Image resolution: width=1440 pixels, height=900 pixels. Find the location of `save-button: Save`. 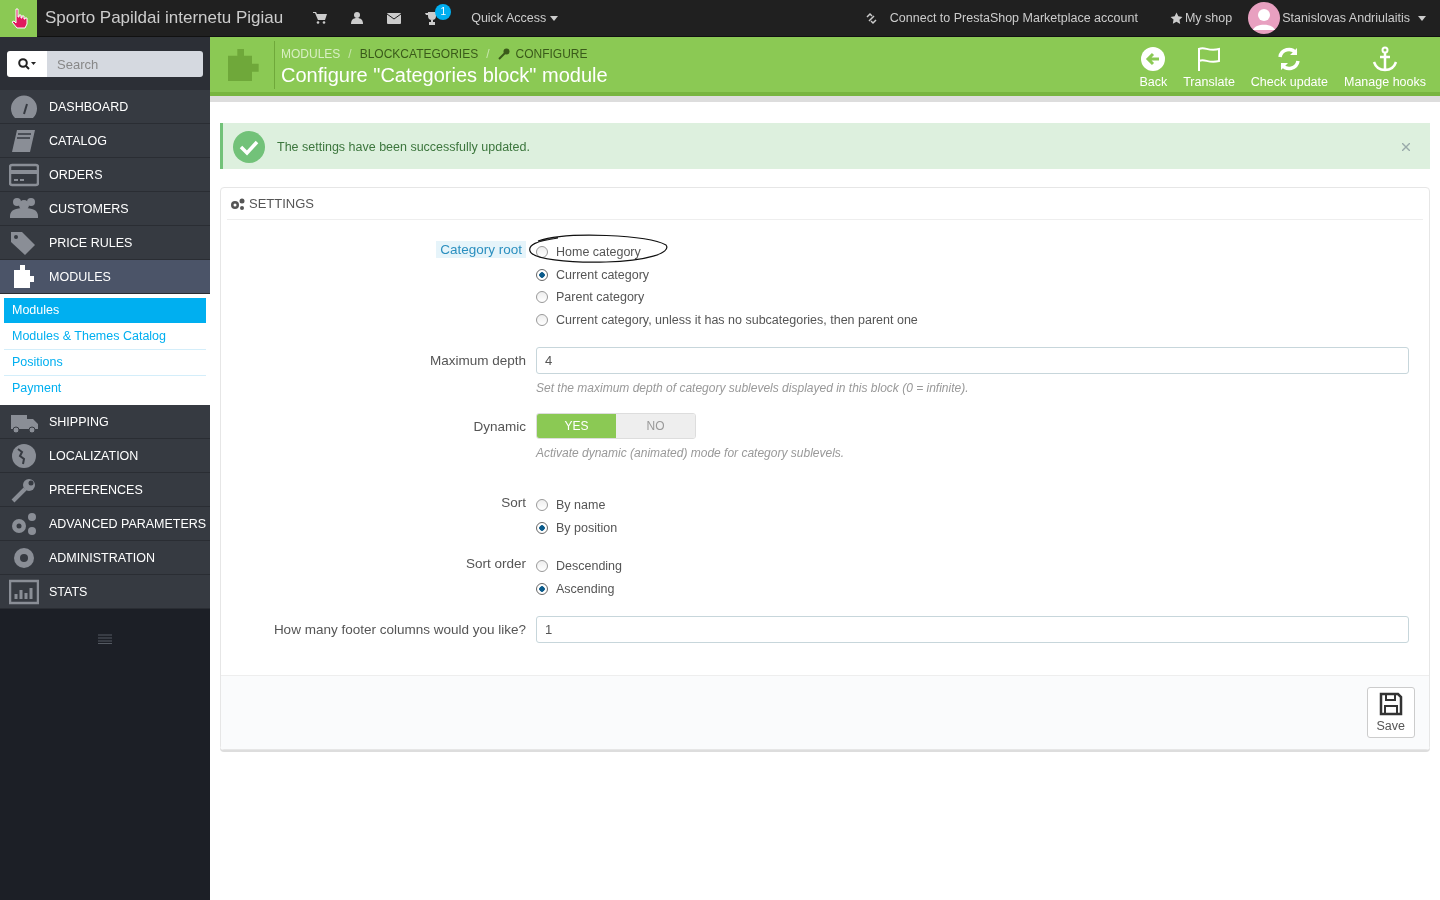

save-button: Save is located at coordinates (1390, 712).